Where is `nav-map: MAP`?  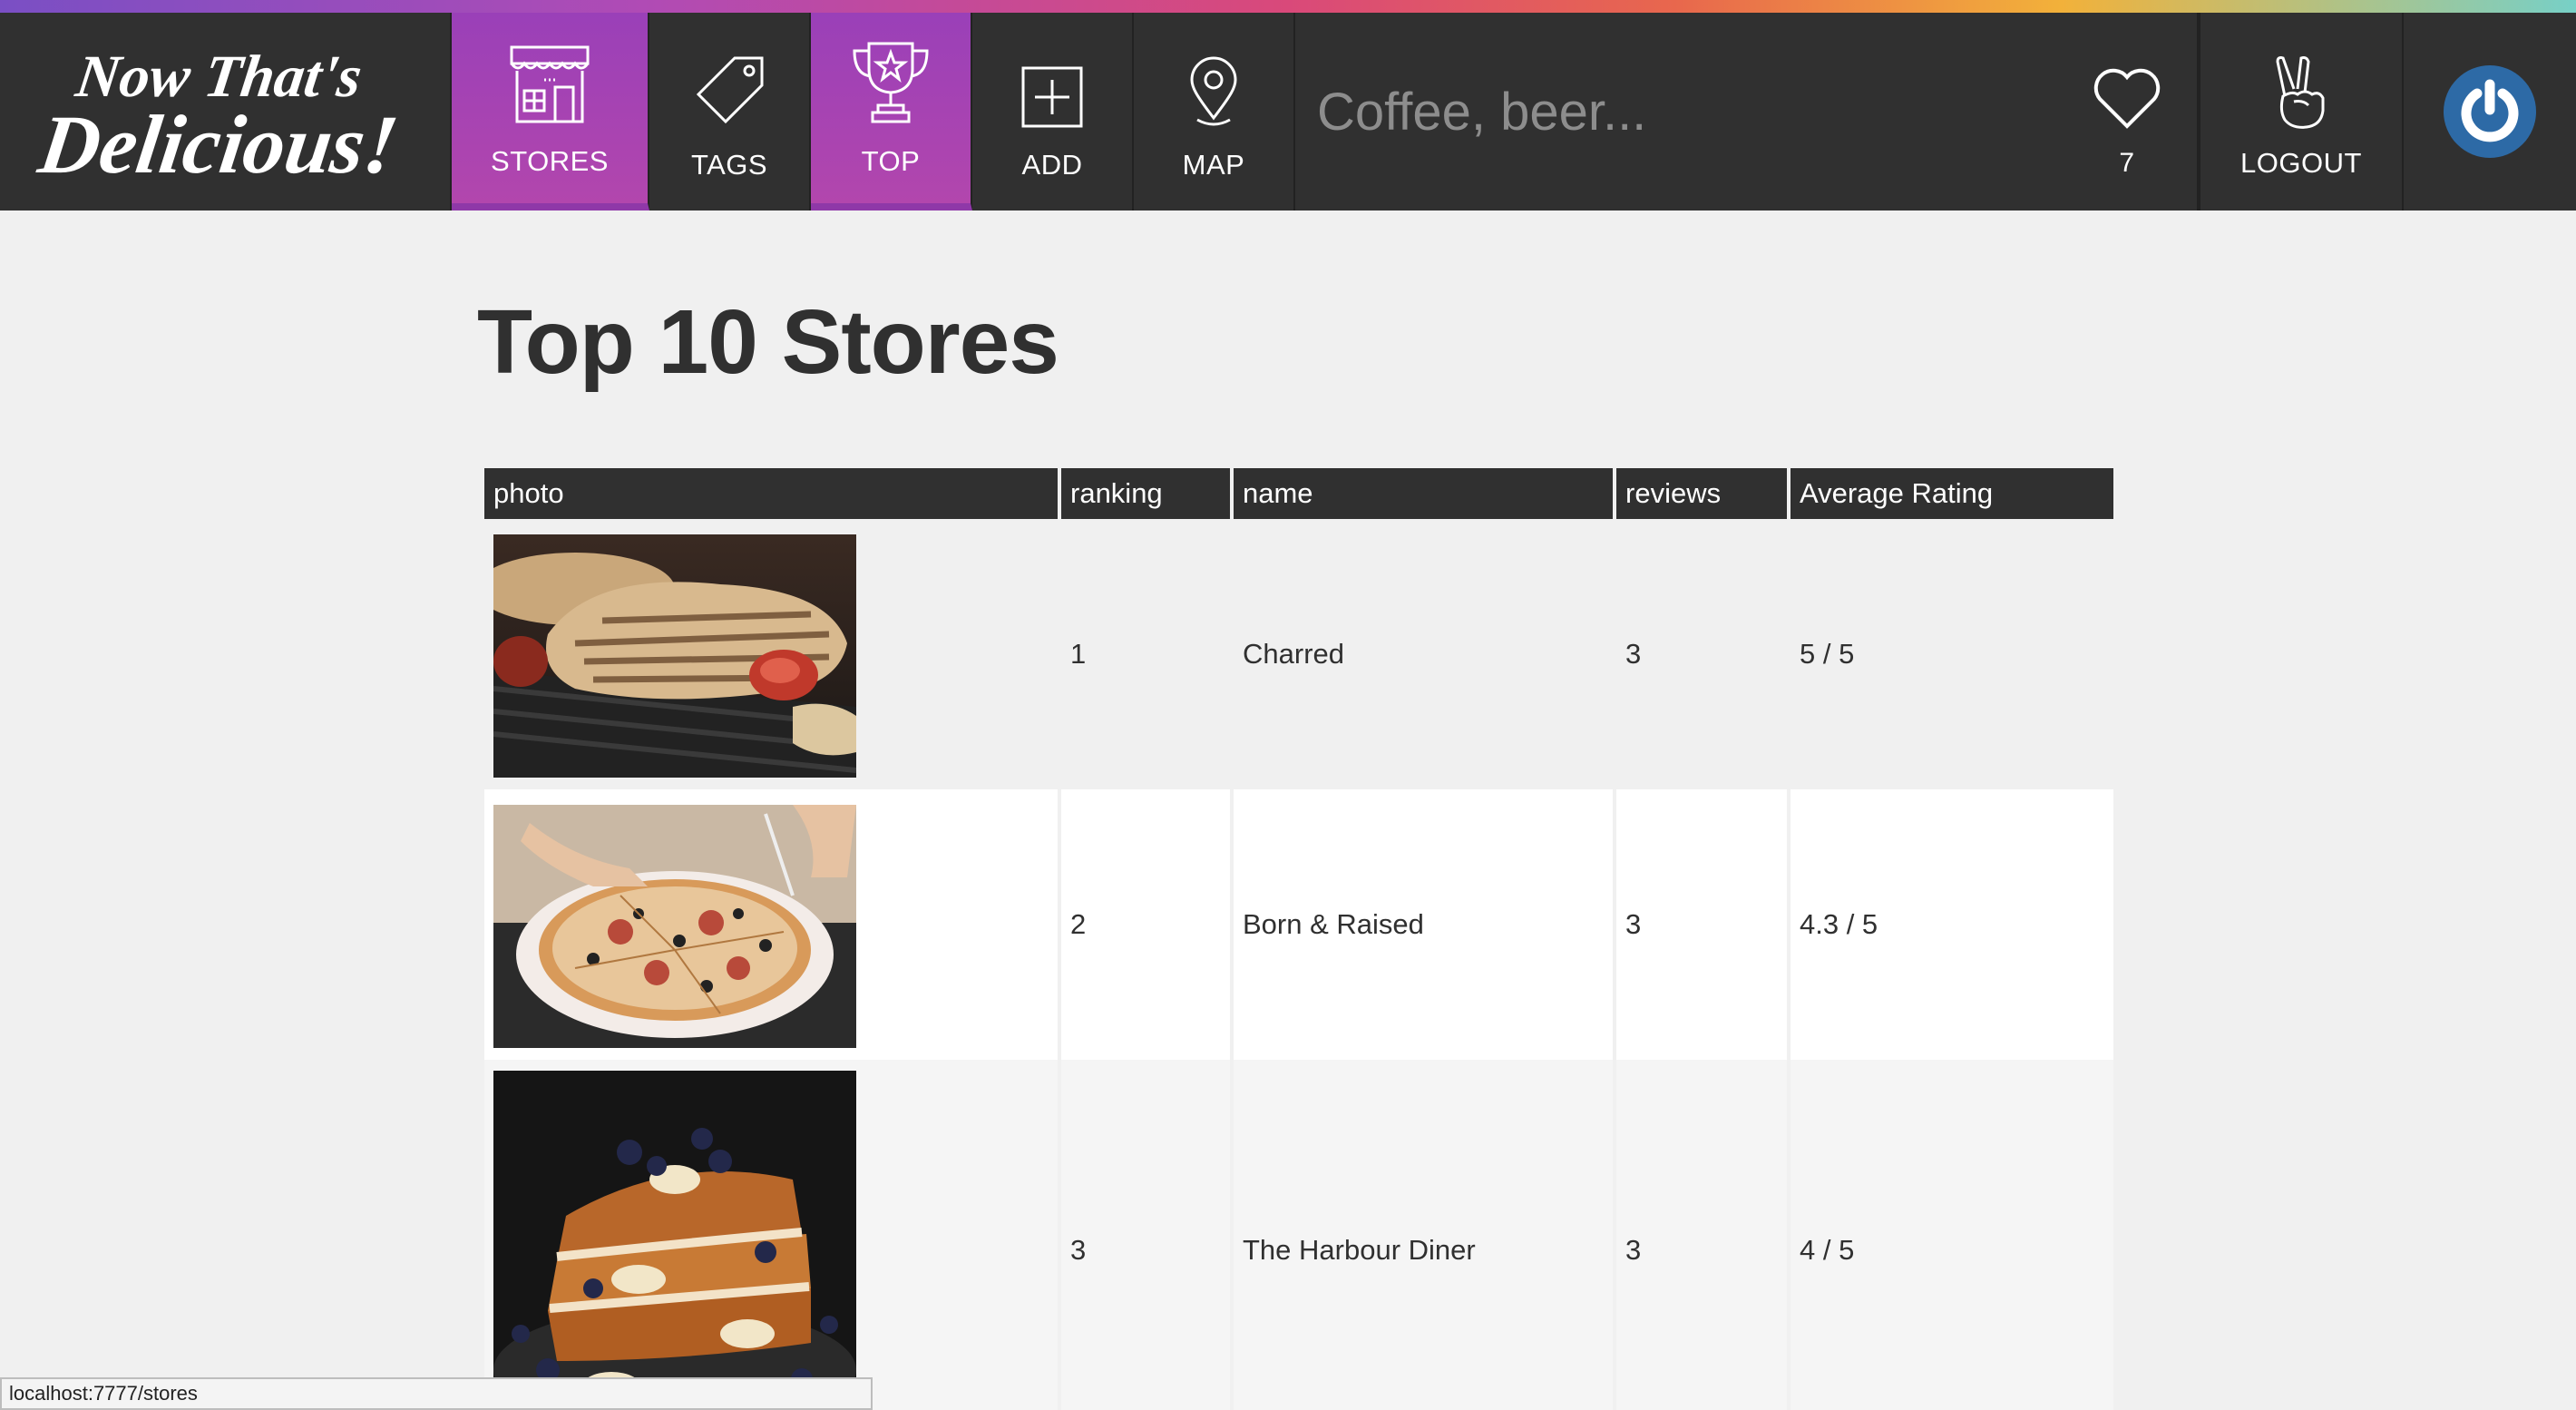
nav-map: MAP is located at coordinates (1214, 112).